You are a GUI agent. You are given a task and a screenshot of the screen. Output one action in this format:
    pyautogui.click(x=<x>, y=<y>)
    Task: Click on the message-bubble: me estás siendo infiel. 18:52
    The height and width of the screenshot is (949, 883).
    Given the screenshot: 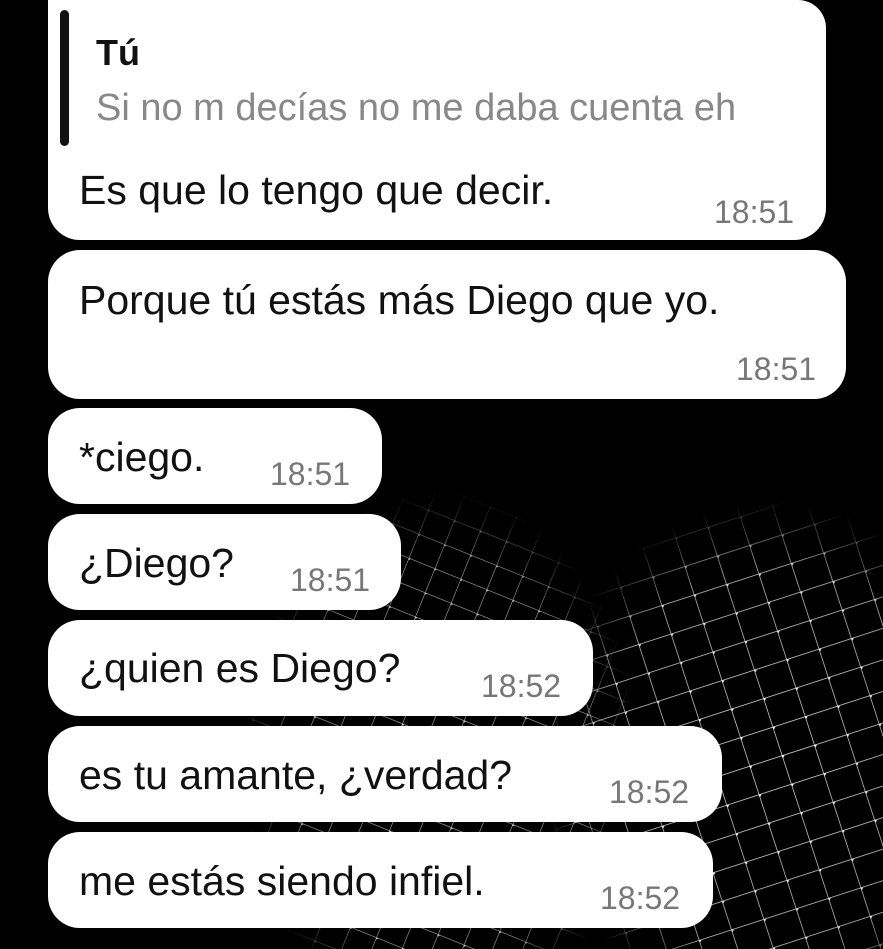 What is the action you would take?
    pyautogui.click(x=380, y=880)
    